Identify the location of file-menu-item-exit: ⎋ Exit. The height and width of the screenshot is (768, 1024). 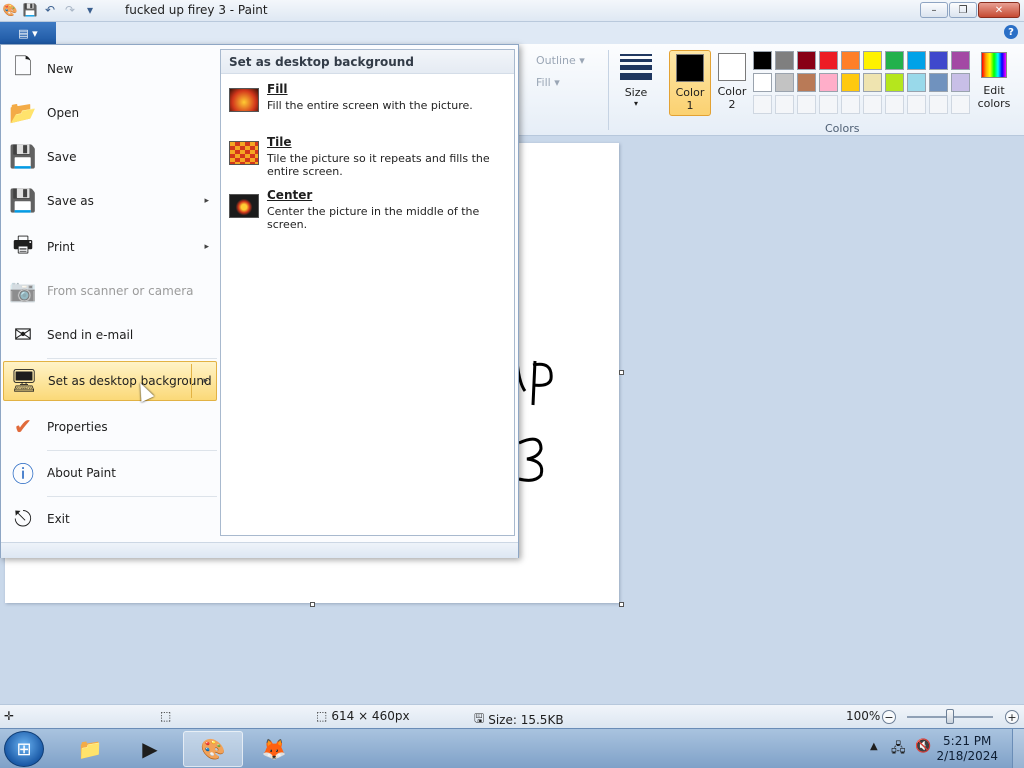
(110, 519).